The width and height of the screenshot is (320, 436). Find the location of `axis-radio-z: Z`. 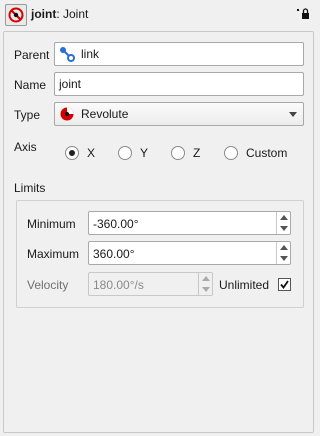

axis-radio-z: Z is located at coordinates (185, 153).